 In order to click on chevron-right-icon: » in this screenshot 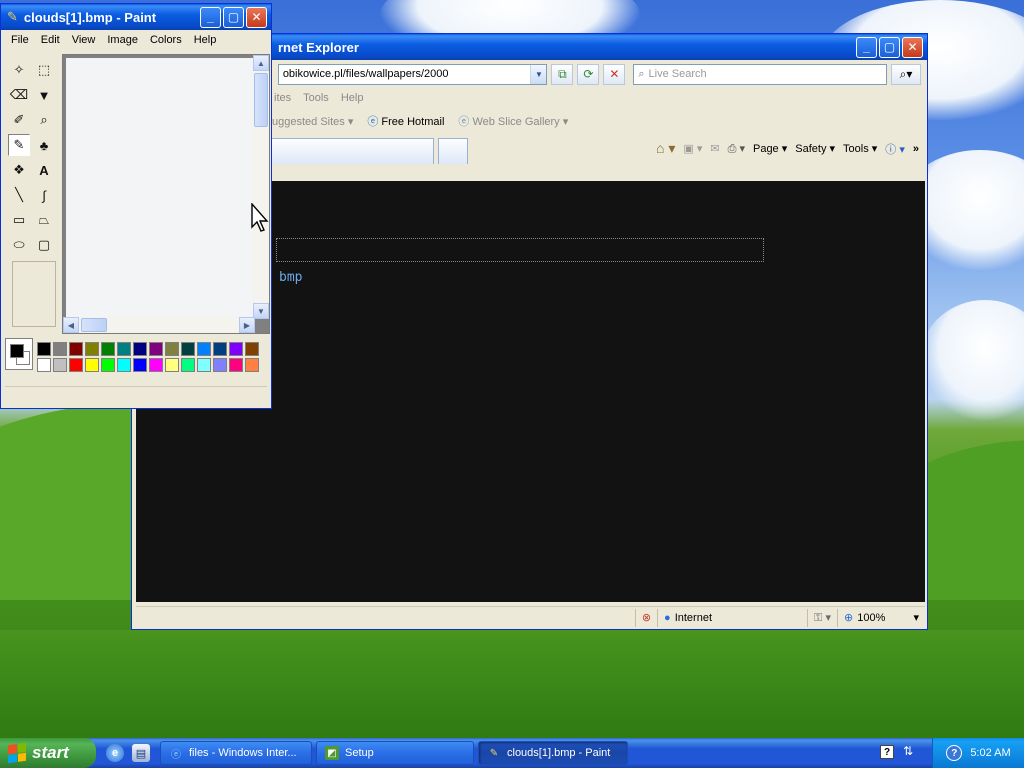, I will do `click(916, 149)`.